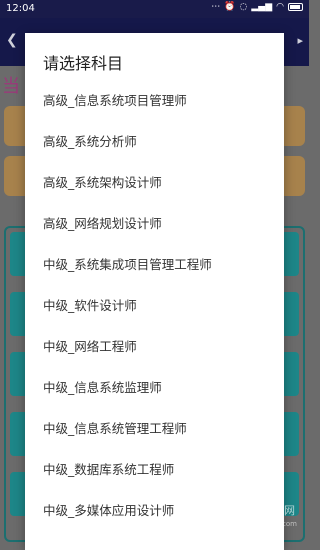 This screenshot has width=320, height=550. What do you see at coordinates (216, 7) in the screenshot?
I see `dots-icon: ⋯` at bounding box center [216, 7].